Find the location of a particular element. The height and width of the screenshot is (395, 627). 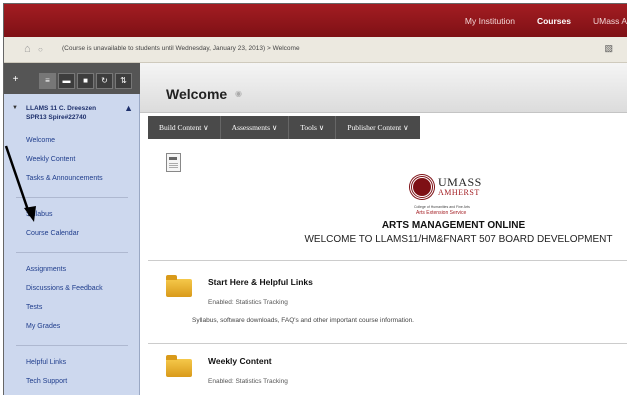

chevron-down-icon: ▼ is located at coordinates (15, 108).